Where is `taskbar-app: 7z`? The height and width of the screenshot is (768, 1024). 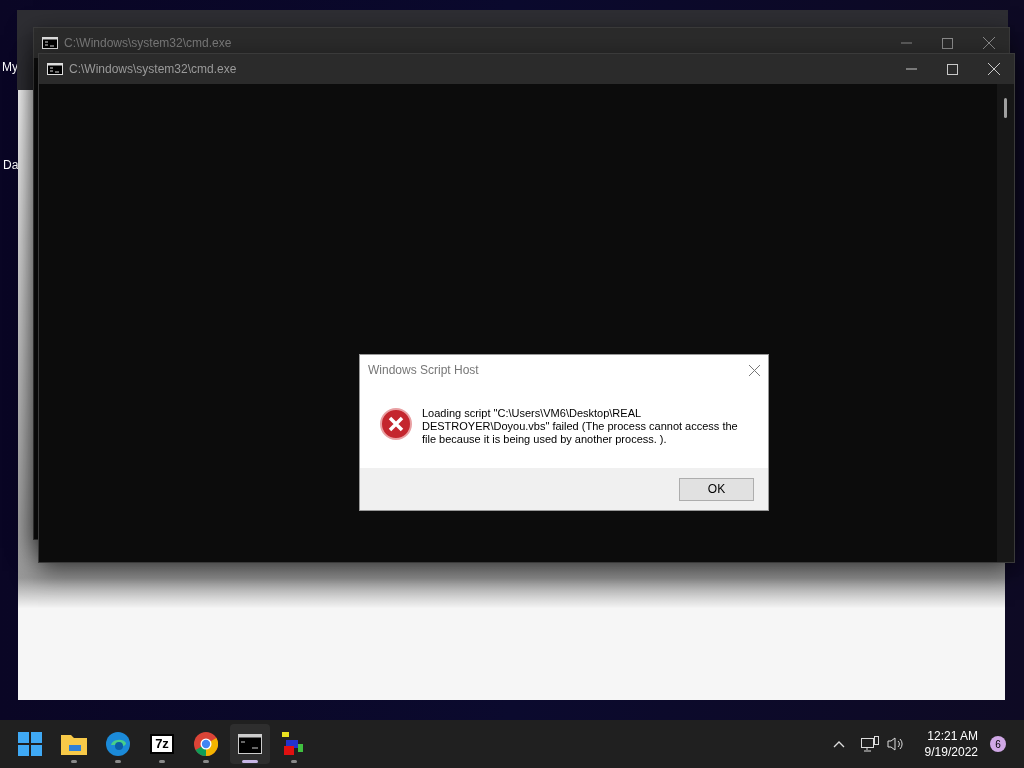 taskbar-app: 7z is located at coordinates (162, 744).